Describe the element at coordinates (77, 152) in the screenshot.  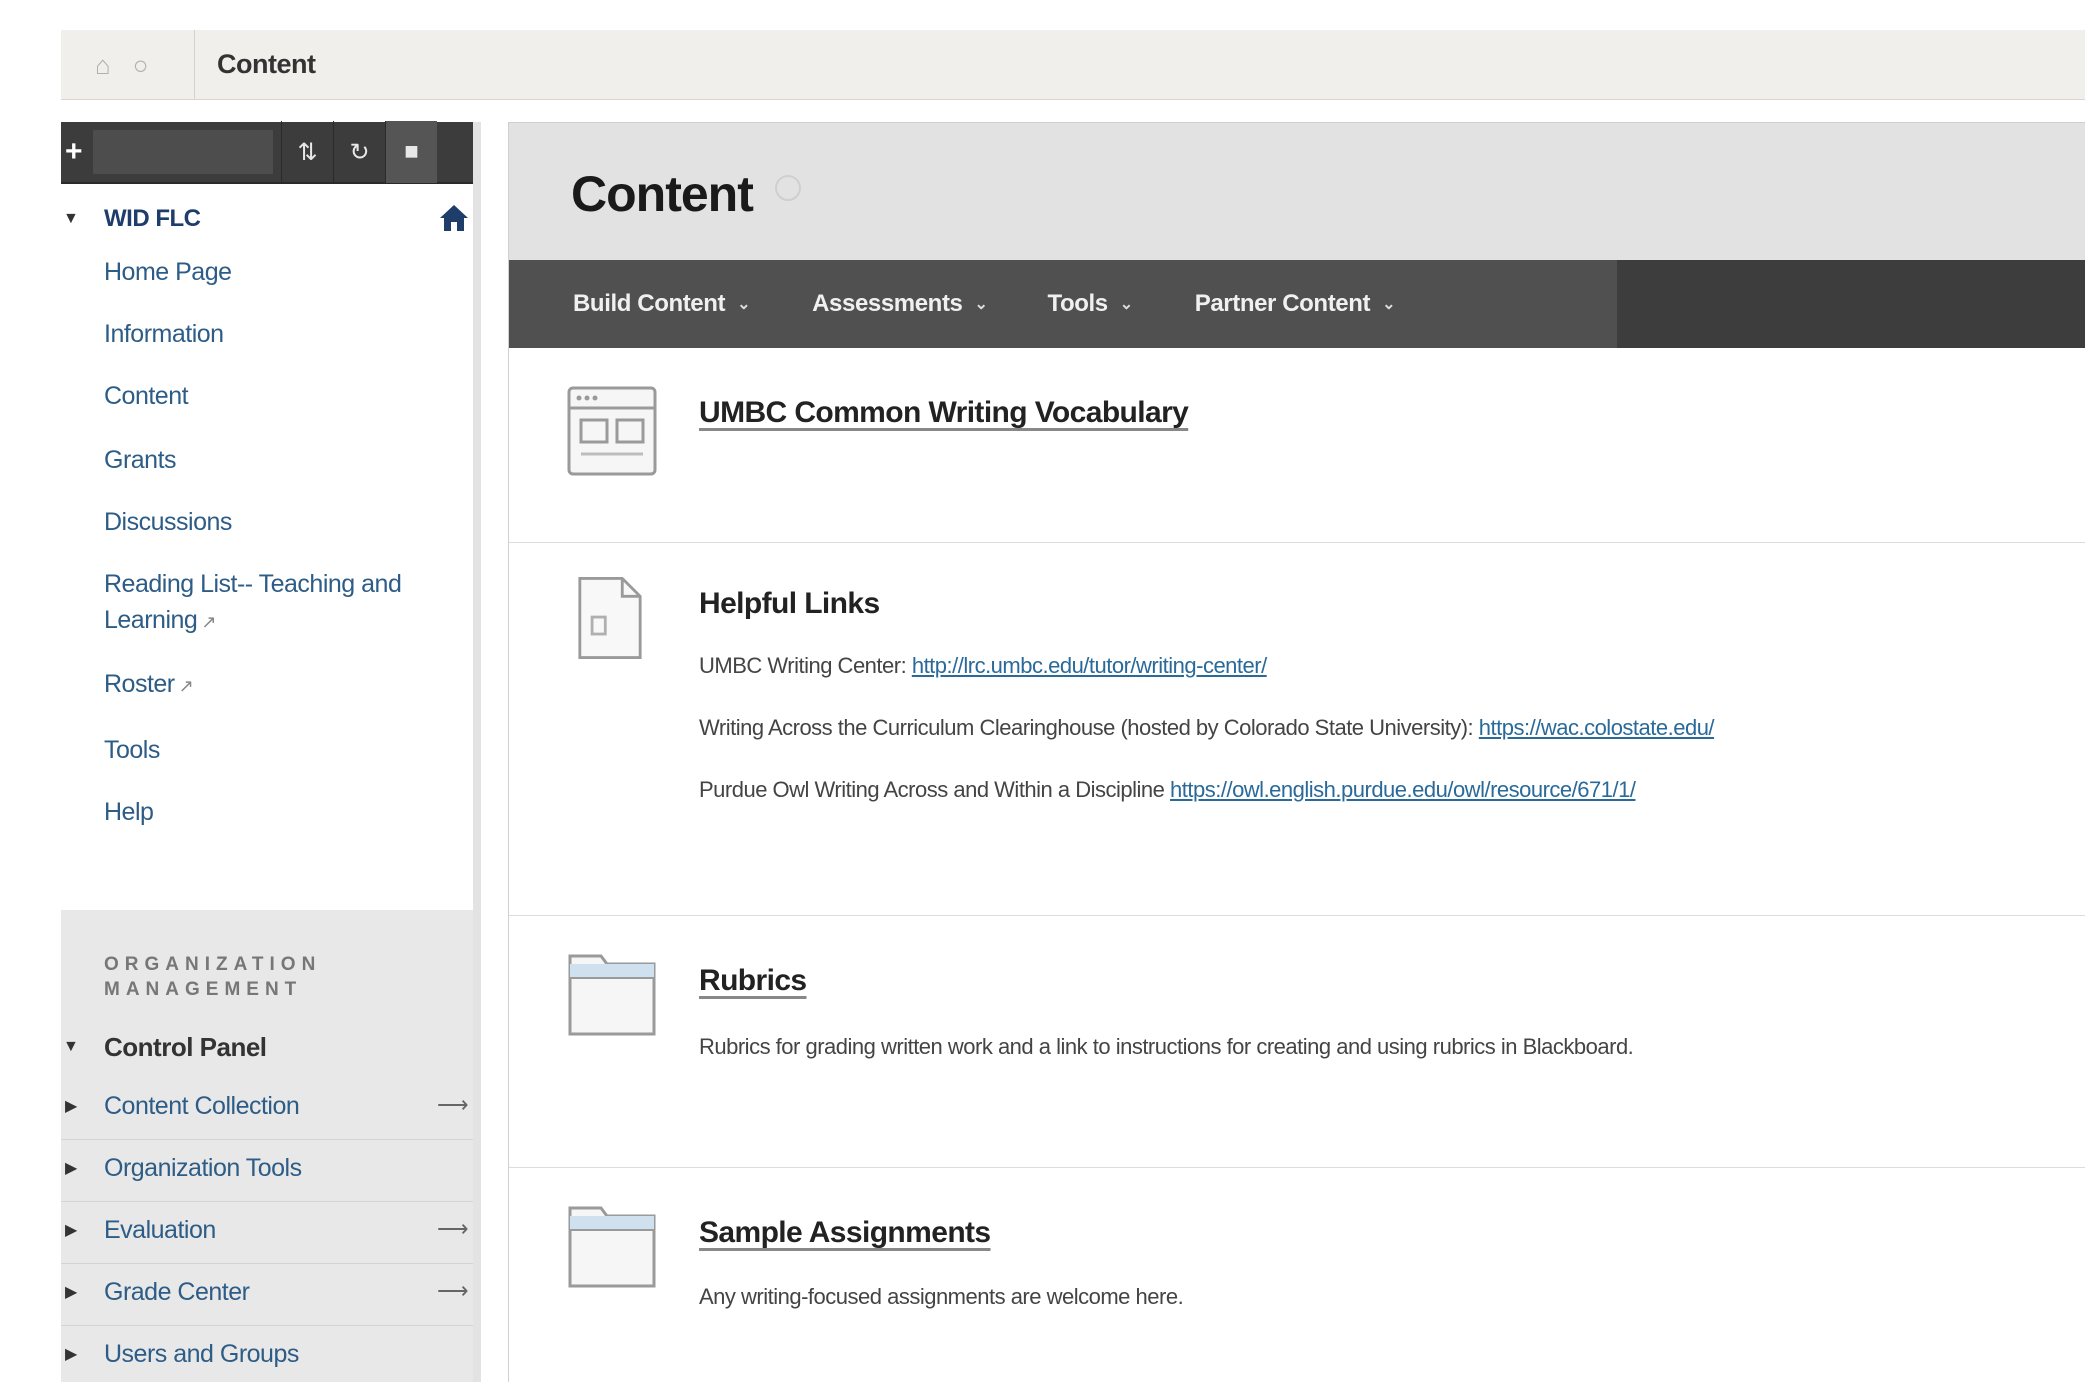
I see `add-menu-item-icon: +` at that location.